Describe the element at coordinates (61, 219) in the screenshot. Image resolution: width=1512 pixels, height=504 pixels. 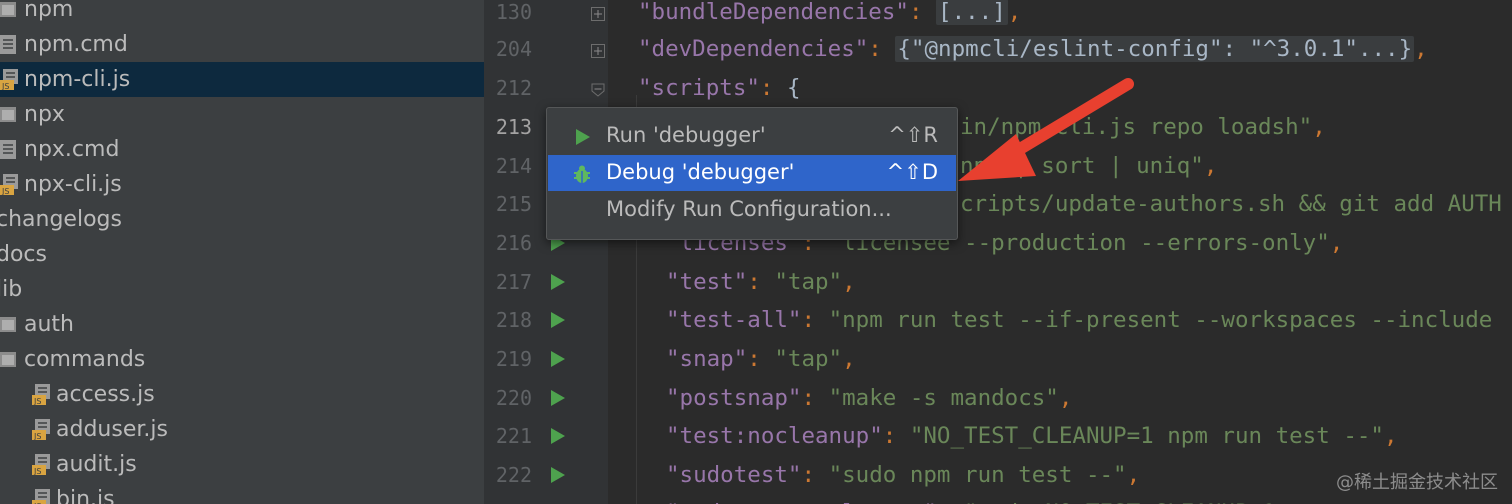
I see `tree-item-label: changelogs` at that location.